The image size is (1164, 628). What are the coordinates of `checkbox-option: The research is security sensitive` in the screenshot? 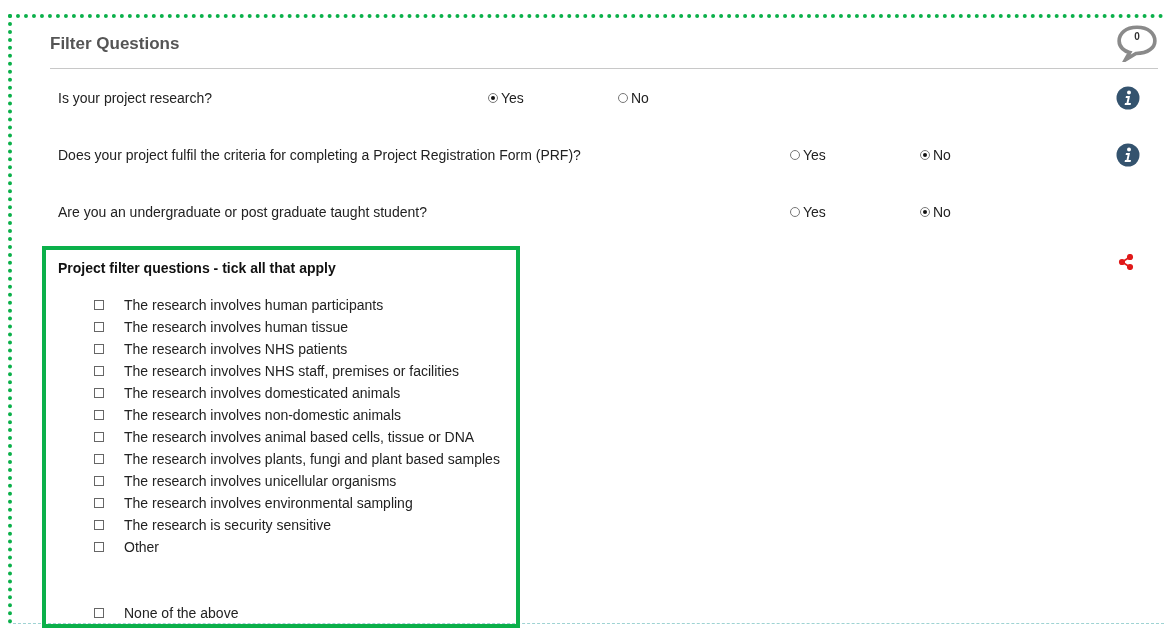 It's located at (299, 525).